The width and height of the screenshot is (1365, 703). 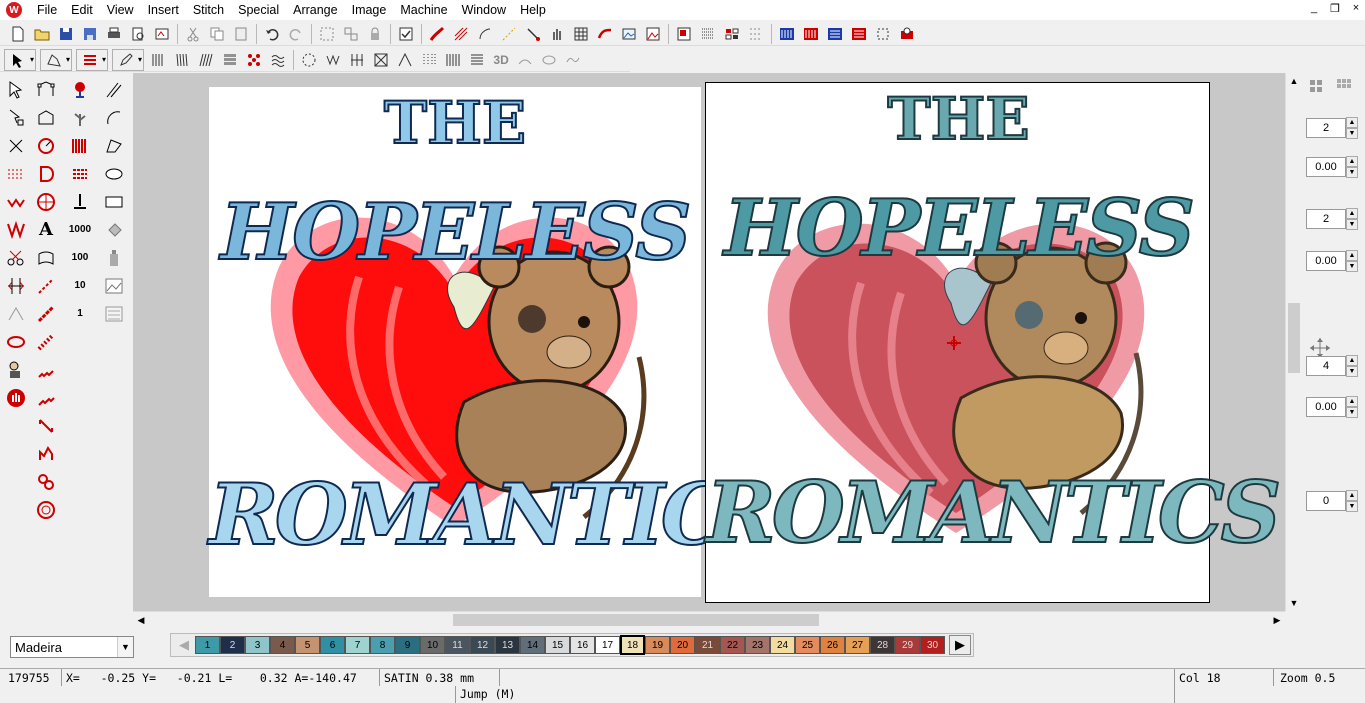 I want to click on tack-icon, so click(x=80, y=202).